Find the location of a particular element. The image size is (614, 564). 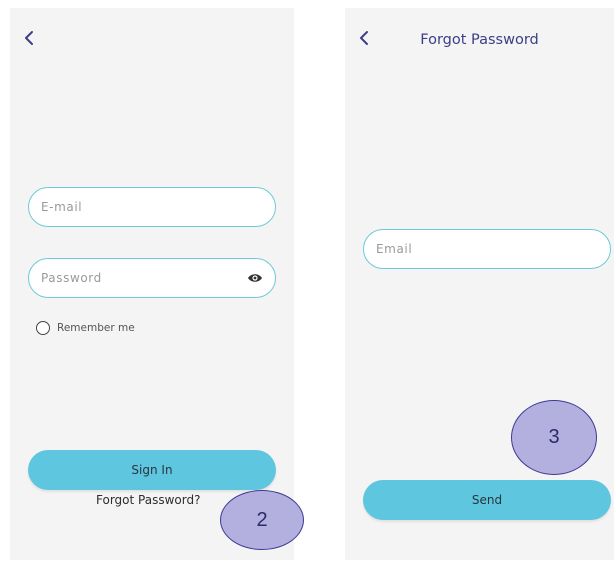

page-title: Forgot Password is located at coordinates (479, 40).